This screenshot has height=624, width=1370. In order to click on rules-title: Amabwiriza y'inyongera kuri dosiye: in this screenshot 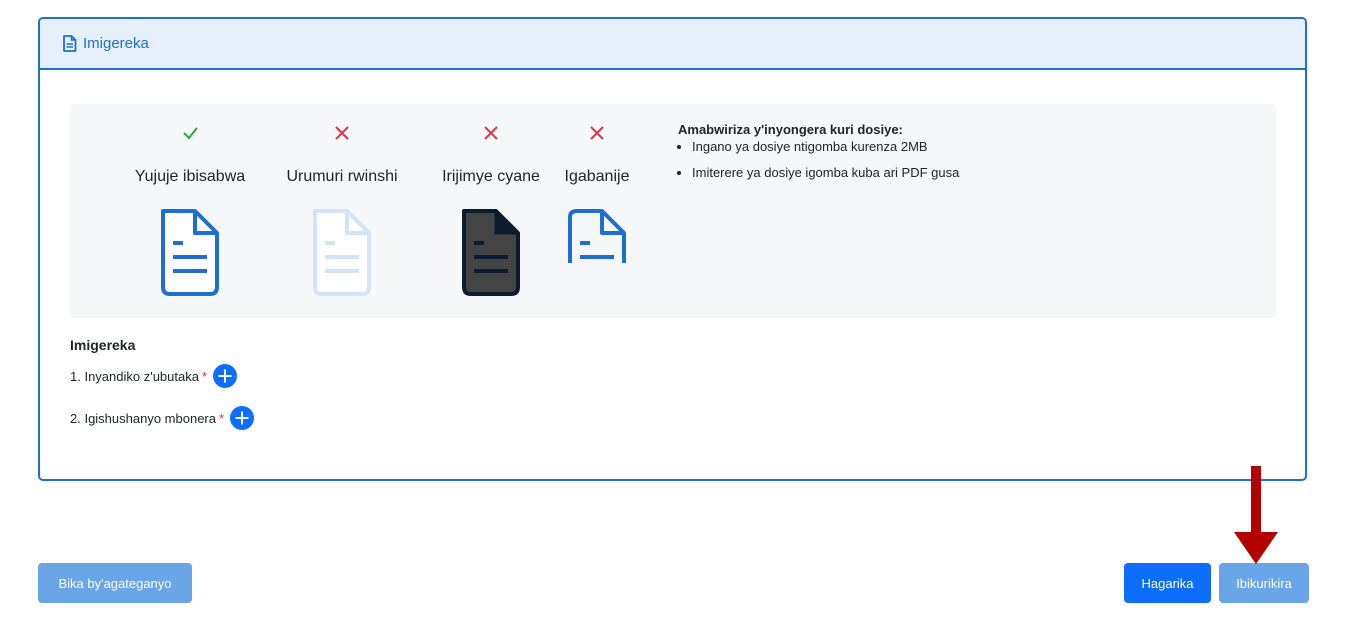, I will do `click(790, 129)`.